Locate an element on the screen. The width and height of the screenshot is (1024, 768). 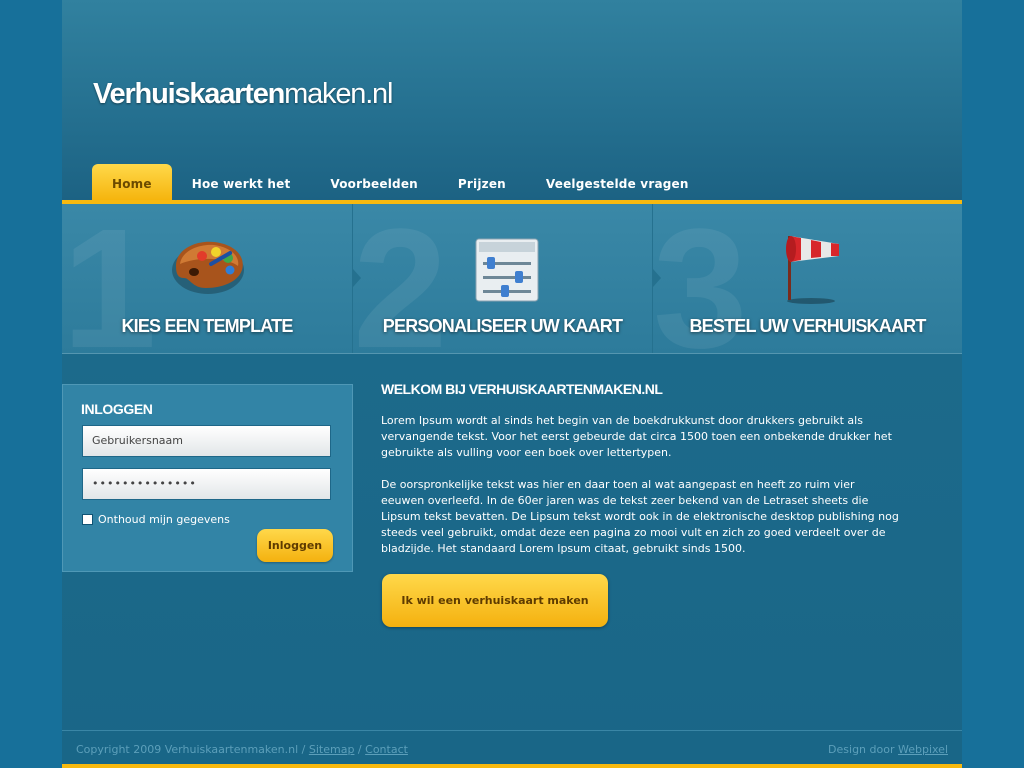
page-title: WELKOM BIJ VERHUISKAARTENMAKEN.NL is located at coordinates (522, 389).